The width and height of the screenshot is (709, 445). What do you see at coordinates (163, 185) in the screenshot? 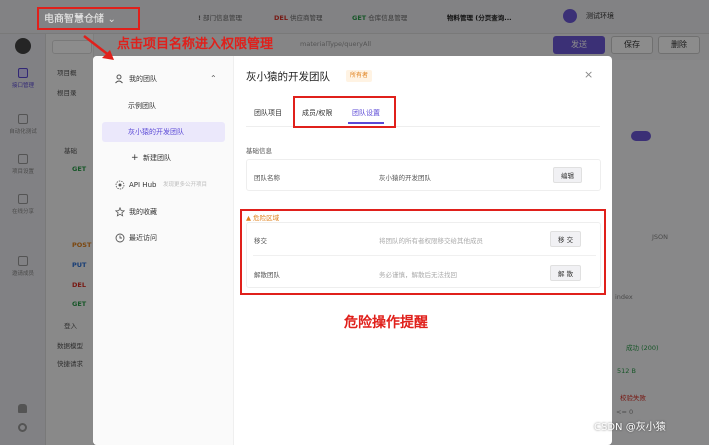
I see `api-hub-link: API Hub 发现更多公开项目` at bounding box center [163, 185].